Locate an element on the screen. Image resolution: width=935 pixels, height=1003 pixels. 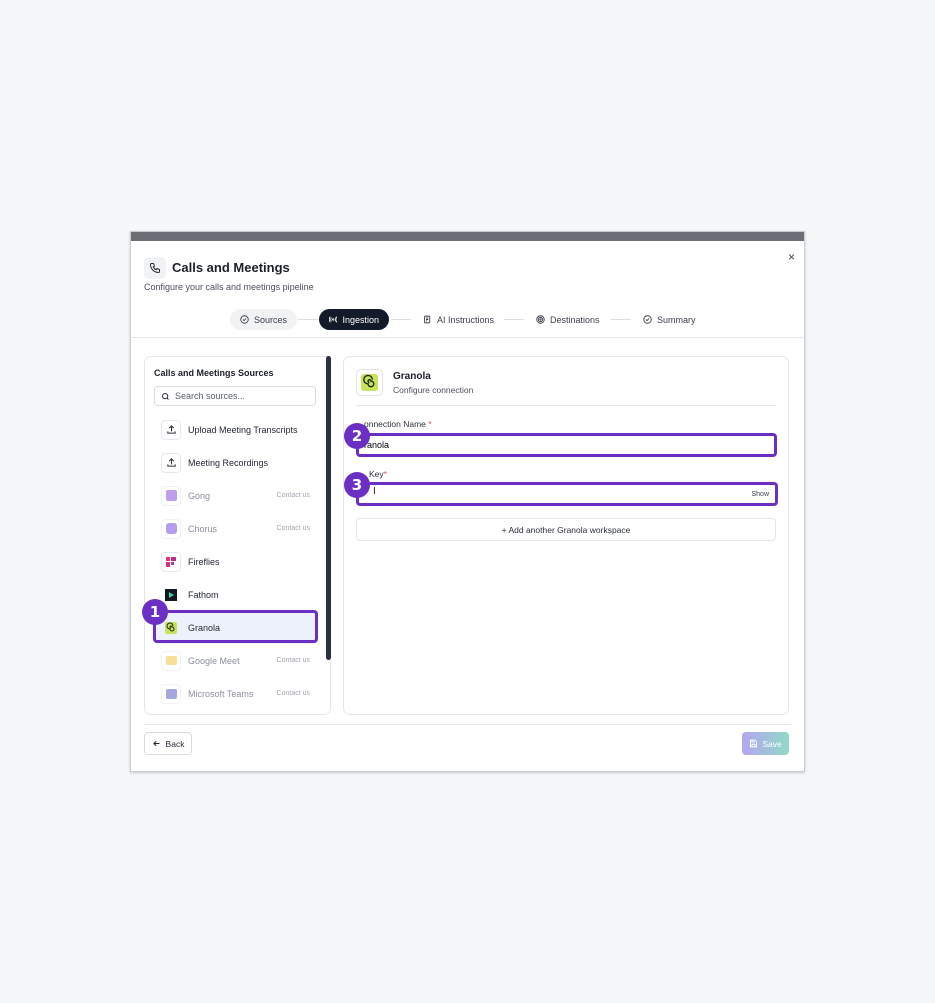
source-label: Chorus is located at coordinates (203, 528).